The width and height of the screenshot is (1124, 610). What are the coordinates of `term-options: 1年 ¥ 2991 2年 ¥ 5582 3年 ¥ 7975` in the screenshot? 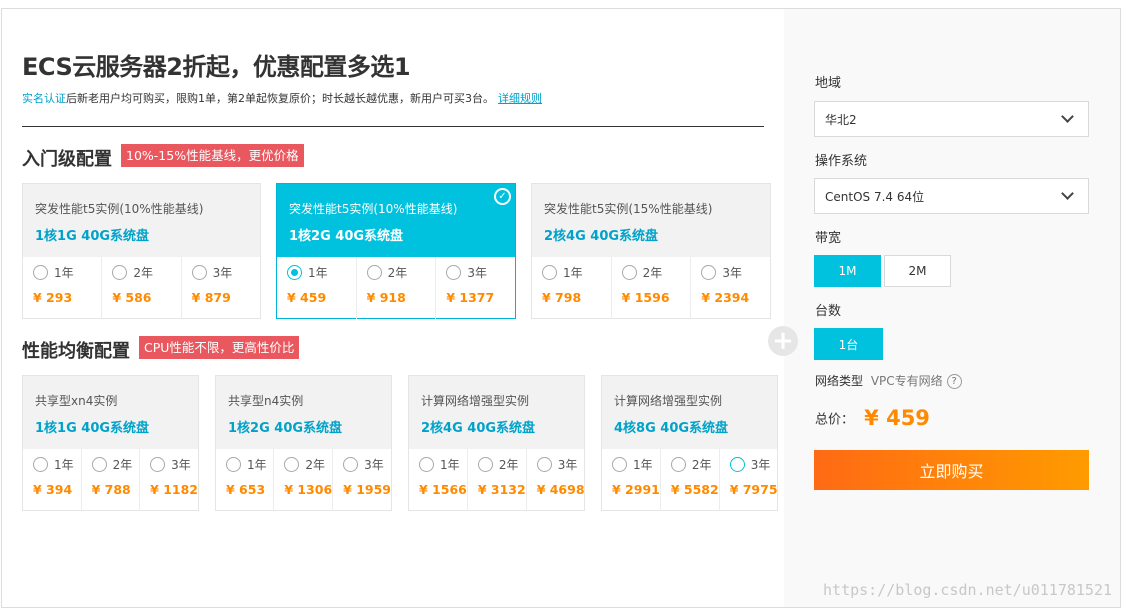 It's located at (690, 480).